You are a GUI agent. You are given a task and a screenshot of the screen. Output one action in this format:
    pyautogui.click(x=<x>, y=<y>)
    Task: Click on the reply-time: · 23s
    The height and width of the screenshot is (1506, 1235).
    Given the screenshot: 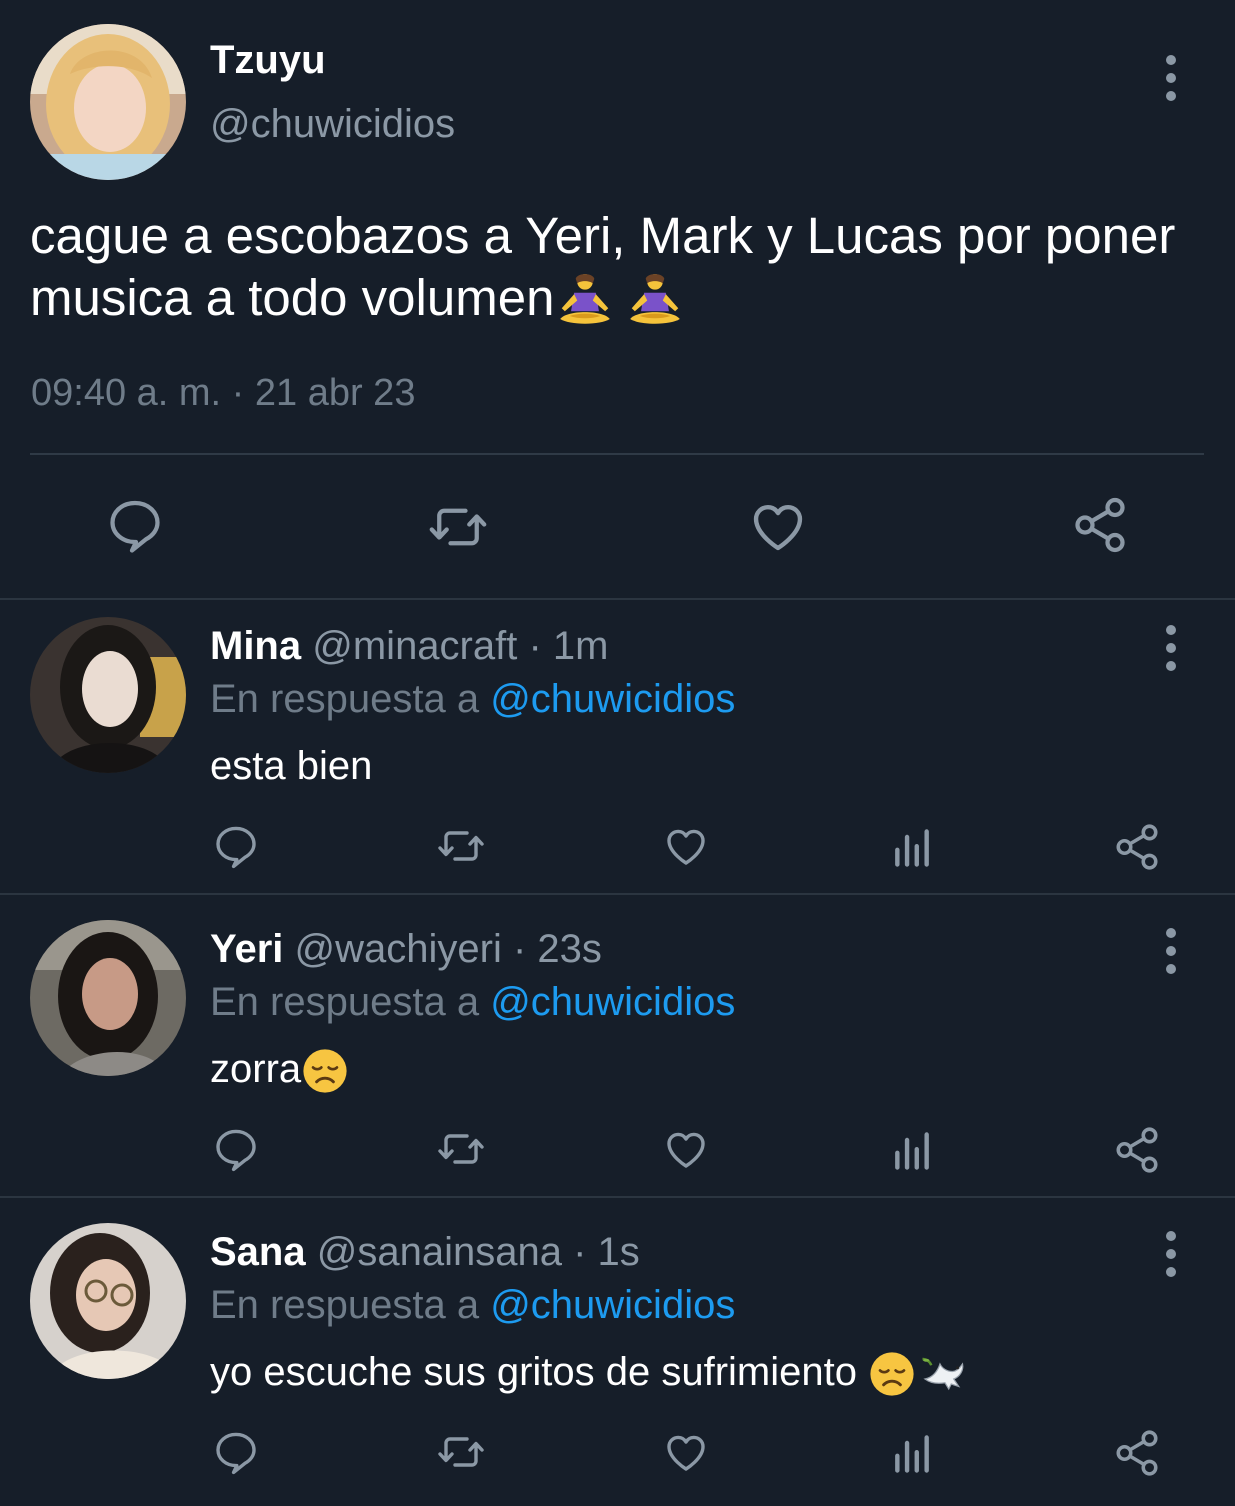 What is the action you would take?
    pyautogui.click(x=557, y=949)
    